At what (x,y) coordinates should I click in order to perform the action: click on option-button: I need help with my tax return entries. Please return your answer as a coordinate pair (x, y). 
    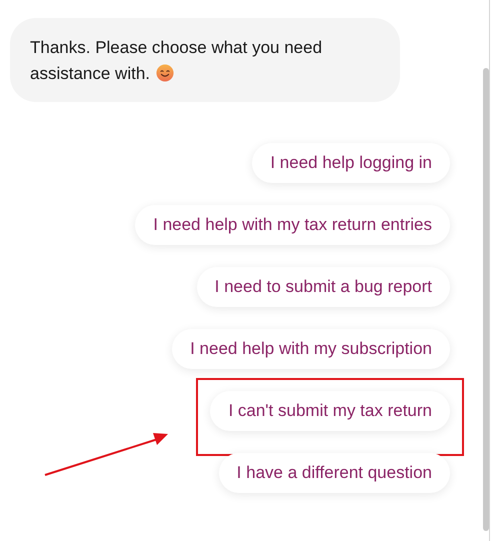
    Looking at the image, I should click on (292, 225).